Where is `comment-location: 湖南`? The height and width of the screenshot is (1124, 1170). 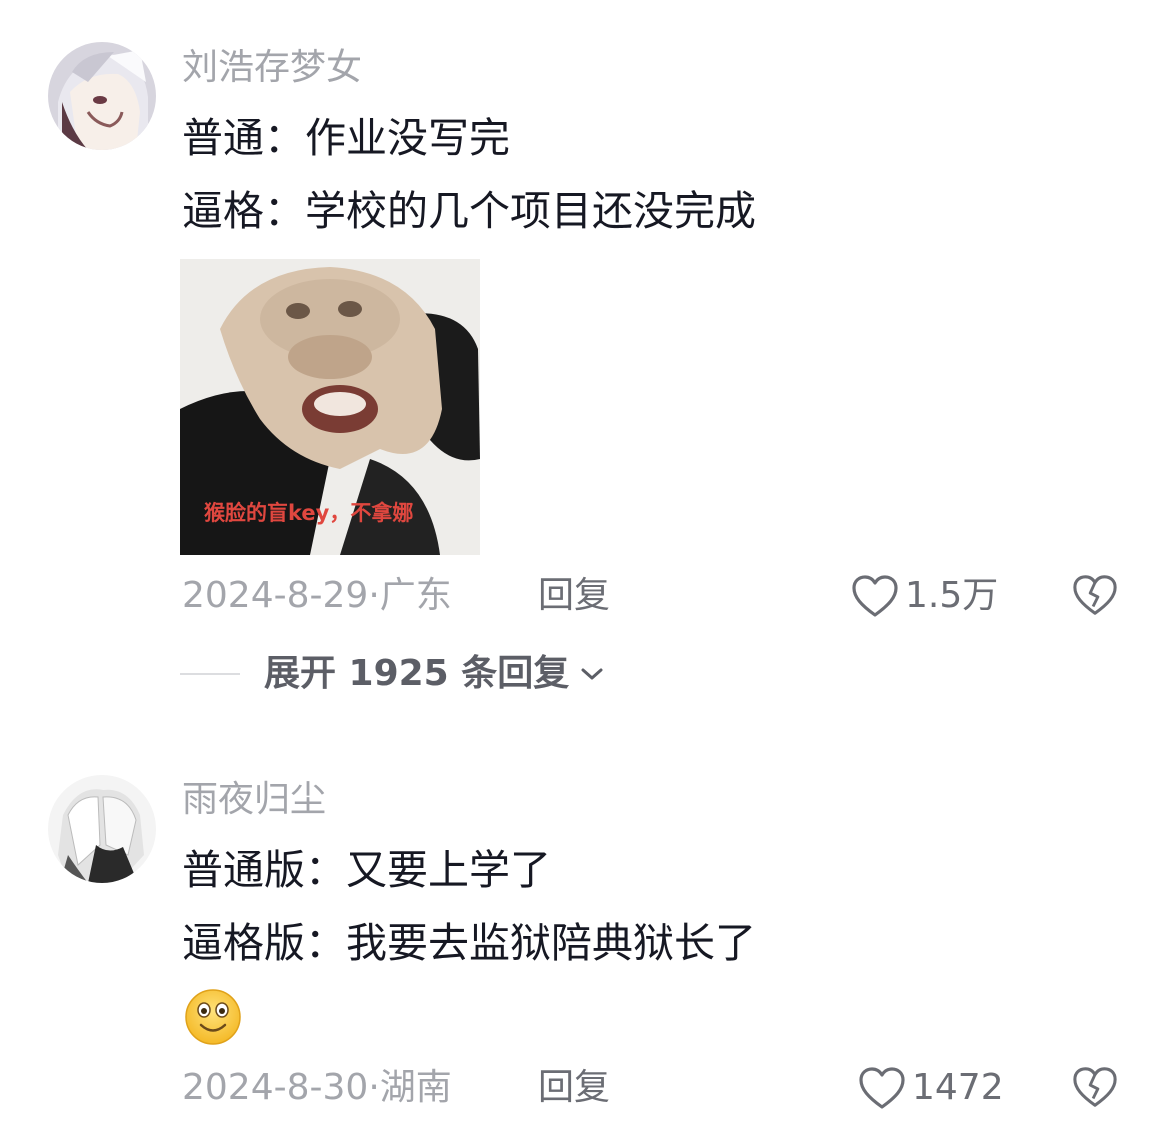
comment-location: 湖南 is located at coordinates (415, 1087).